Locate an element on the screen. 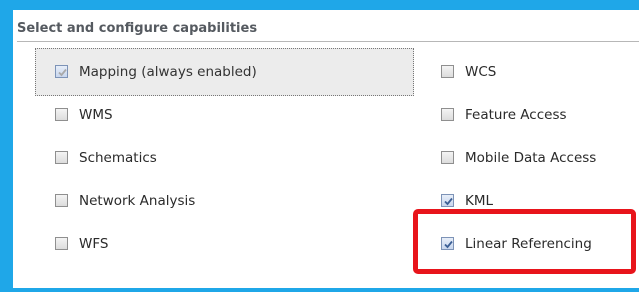  wcs-label: WCS is located at coordinates (480, 72).